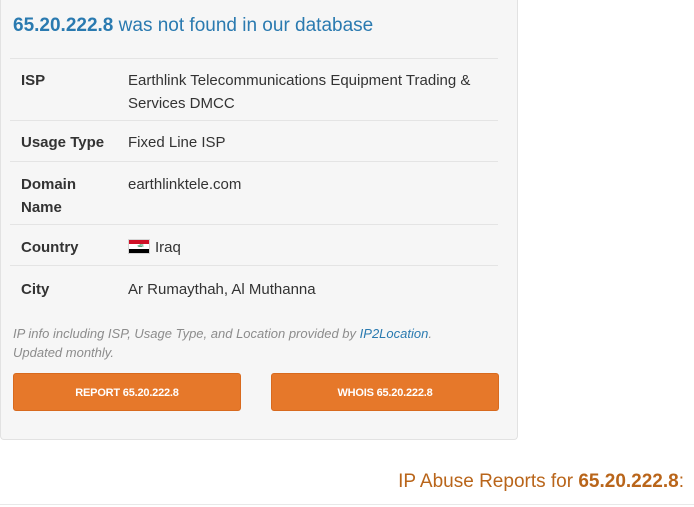  What do you see at coordinates (127, 392) in the screenshot?
I see `report-ip-button: REPORT 65.20.222.8` at bounding box center [127, 392].